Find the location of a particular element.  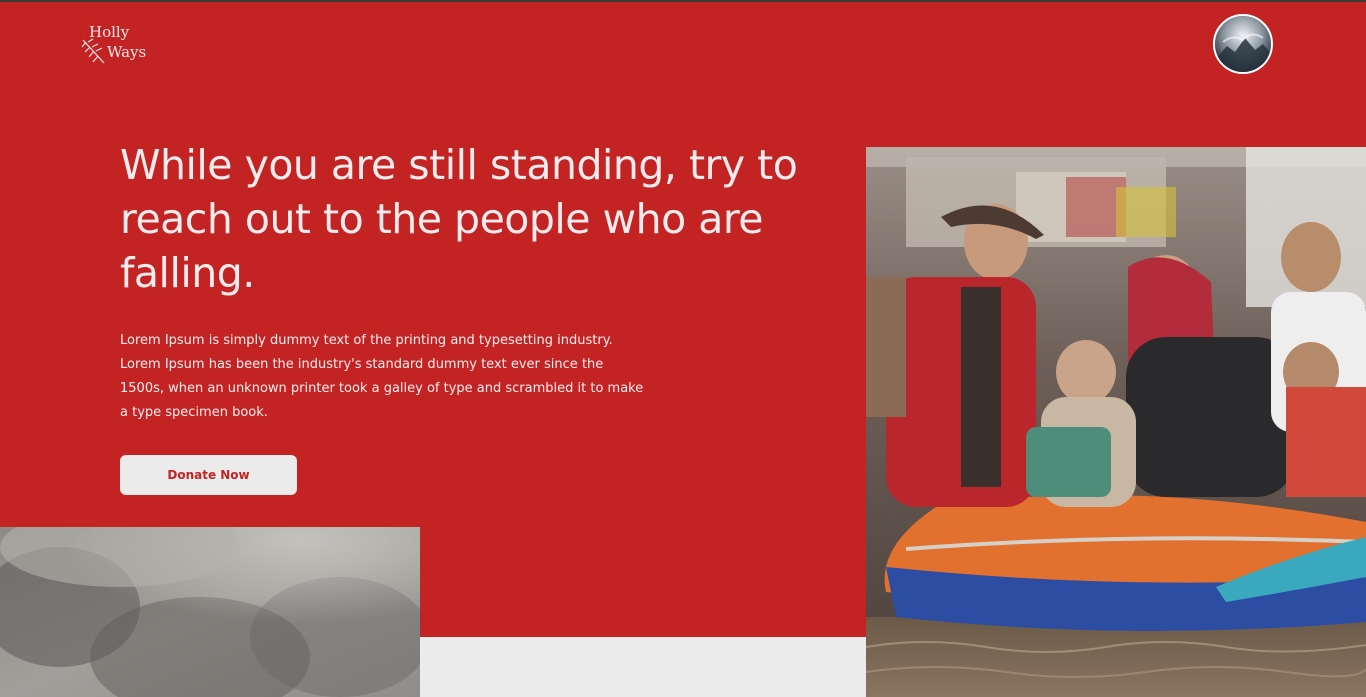

site-logo: Holly Ways is located at coordinates (120, 46).